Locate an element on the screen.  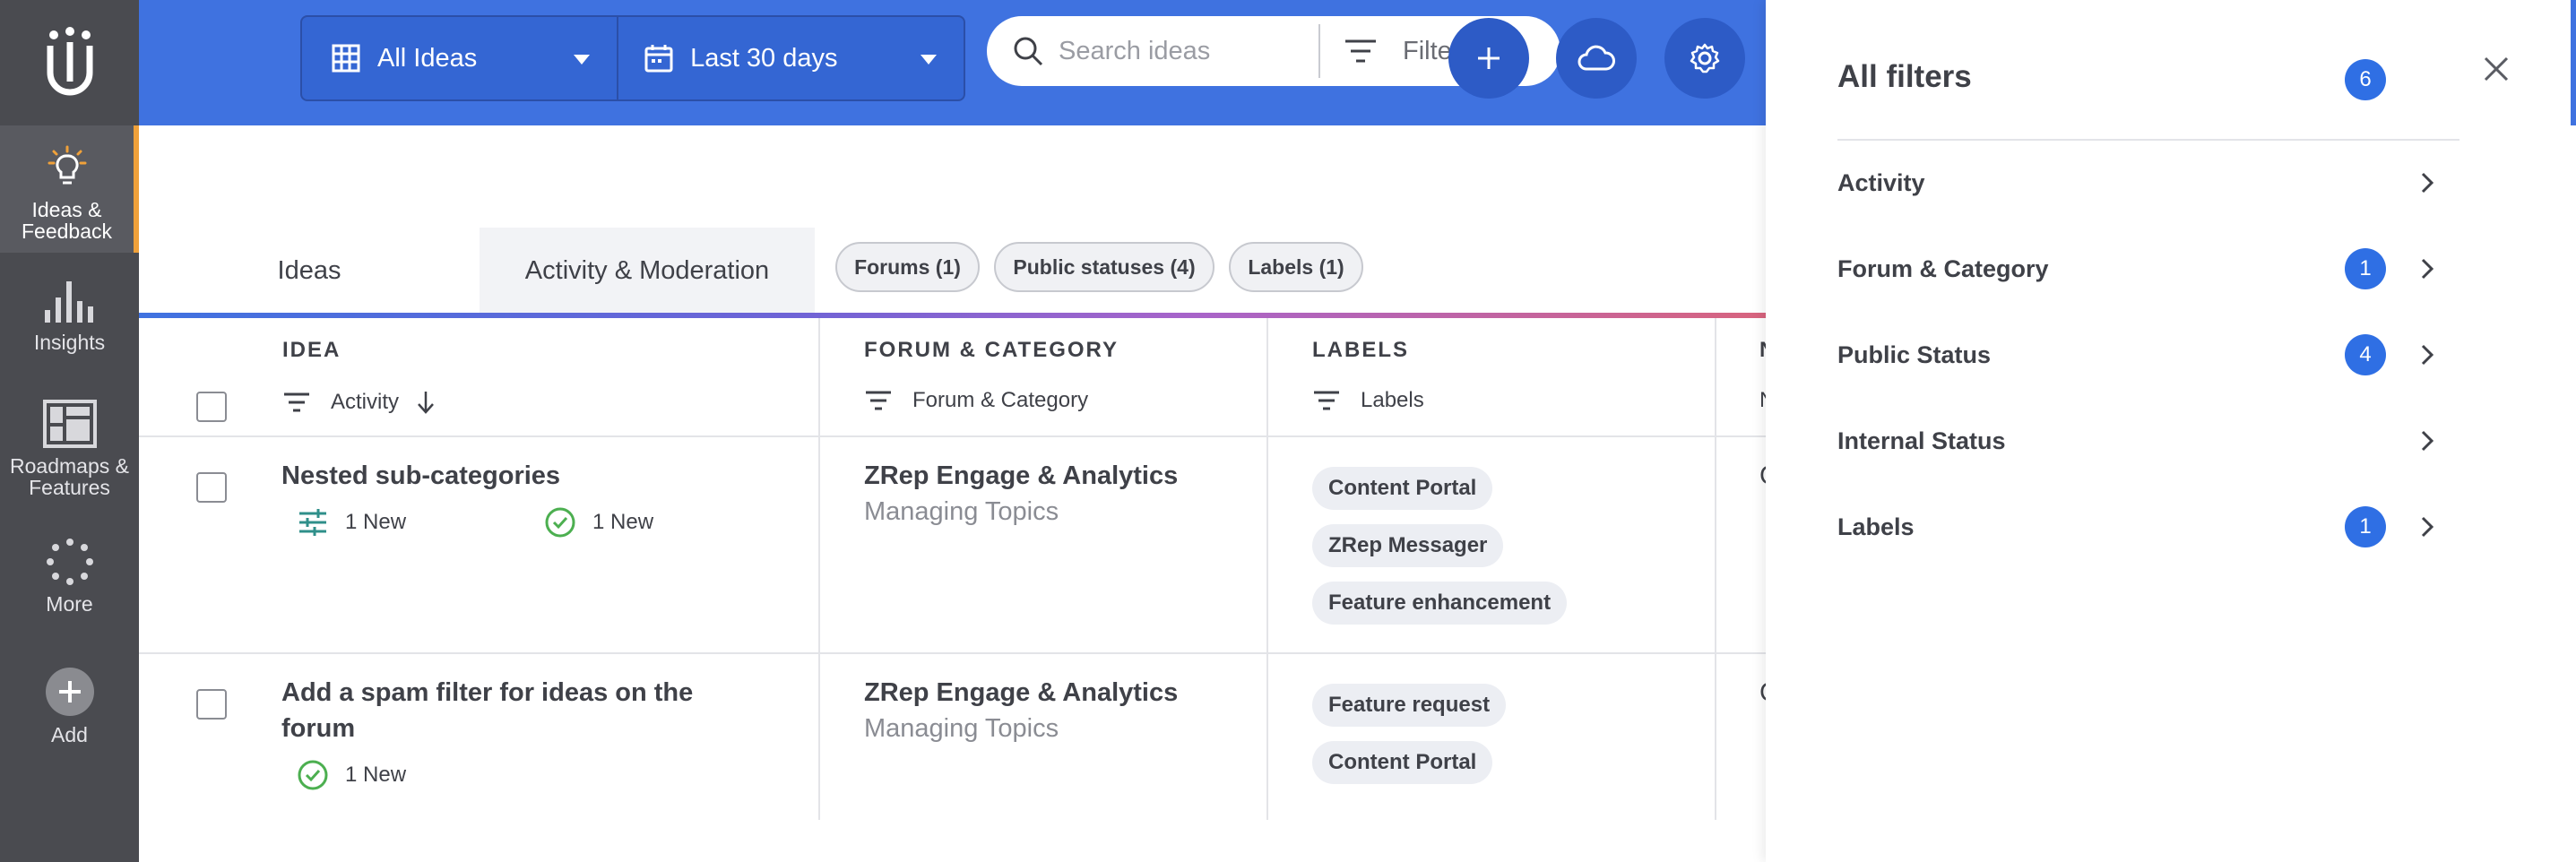
rail-label: Ideas & is located at coordinates (66, 209).